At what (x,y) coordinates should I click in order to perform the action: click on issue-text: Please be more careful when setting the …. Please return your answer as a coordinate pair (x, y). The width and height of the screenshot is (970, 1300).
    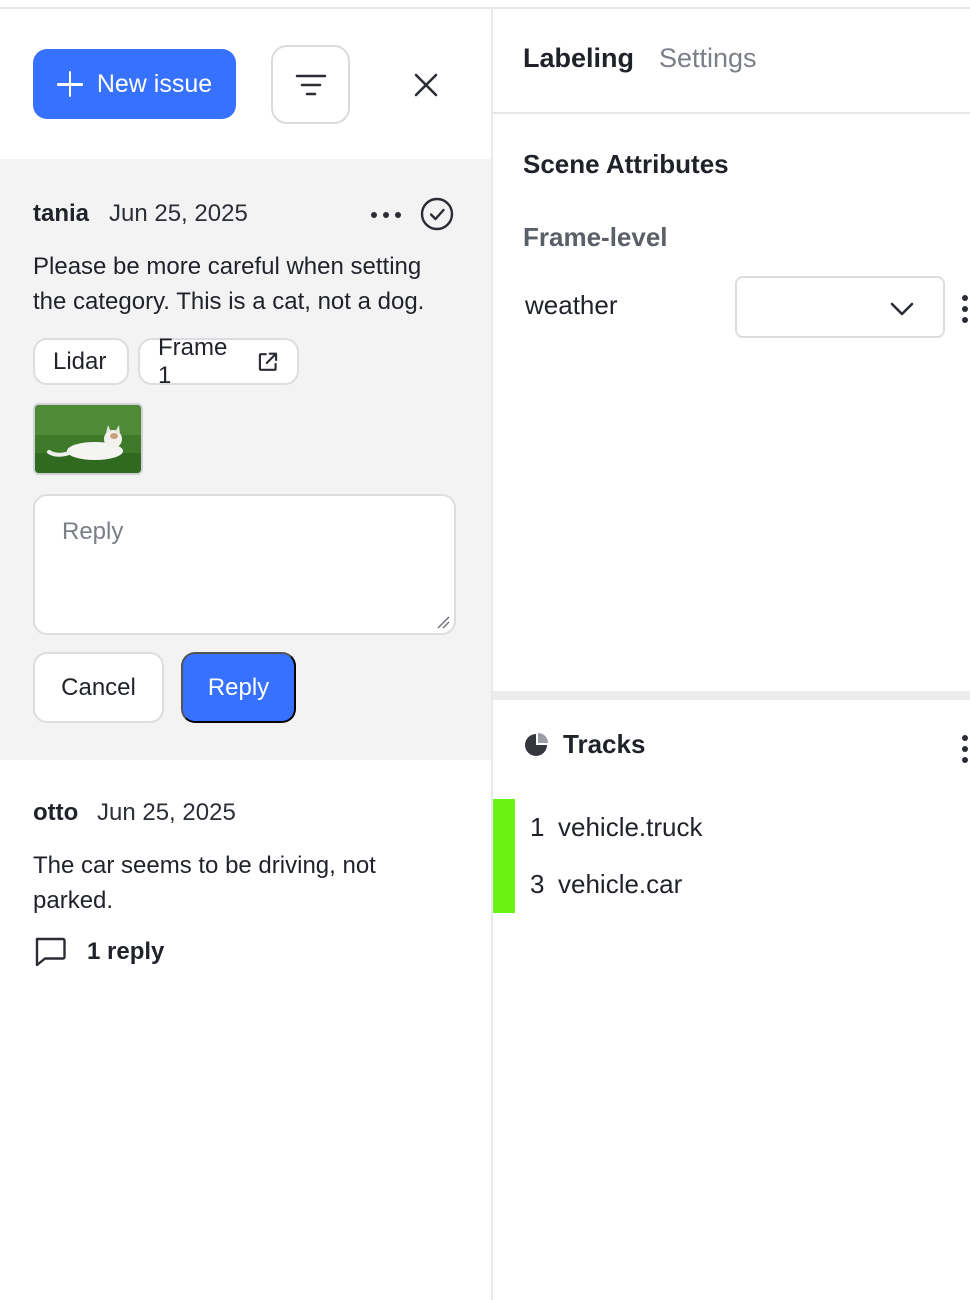
    Looking at the image, I should click on (228, 284).